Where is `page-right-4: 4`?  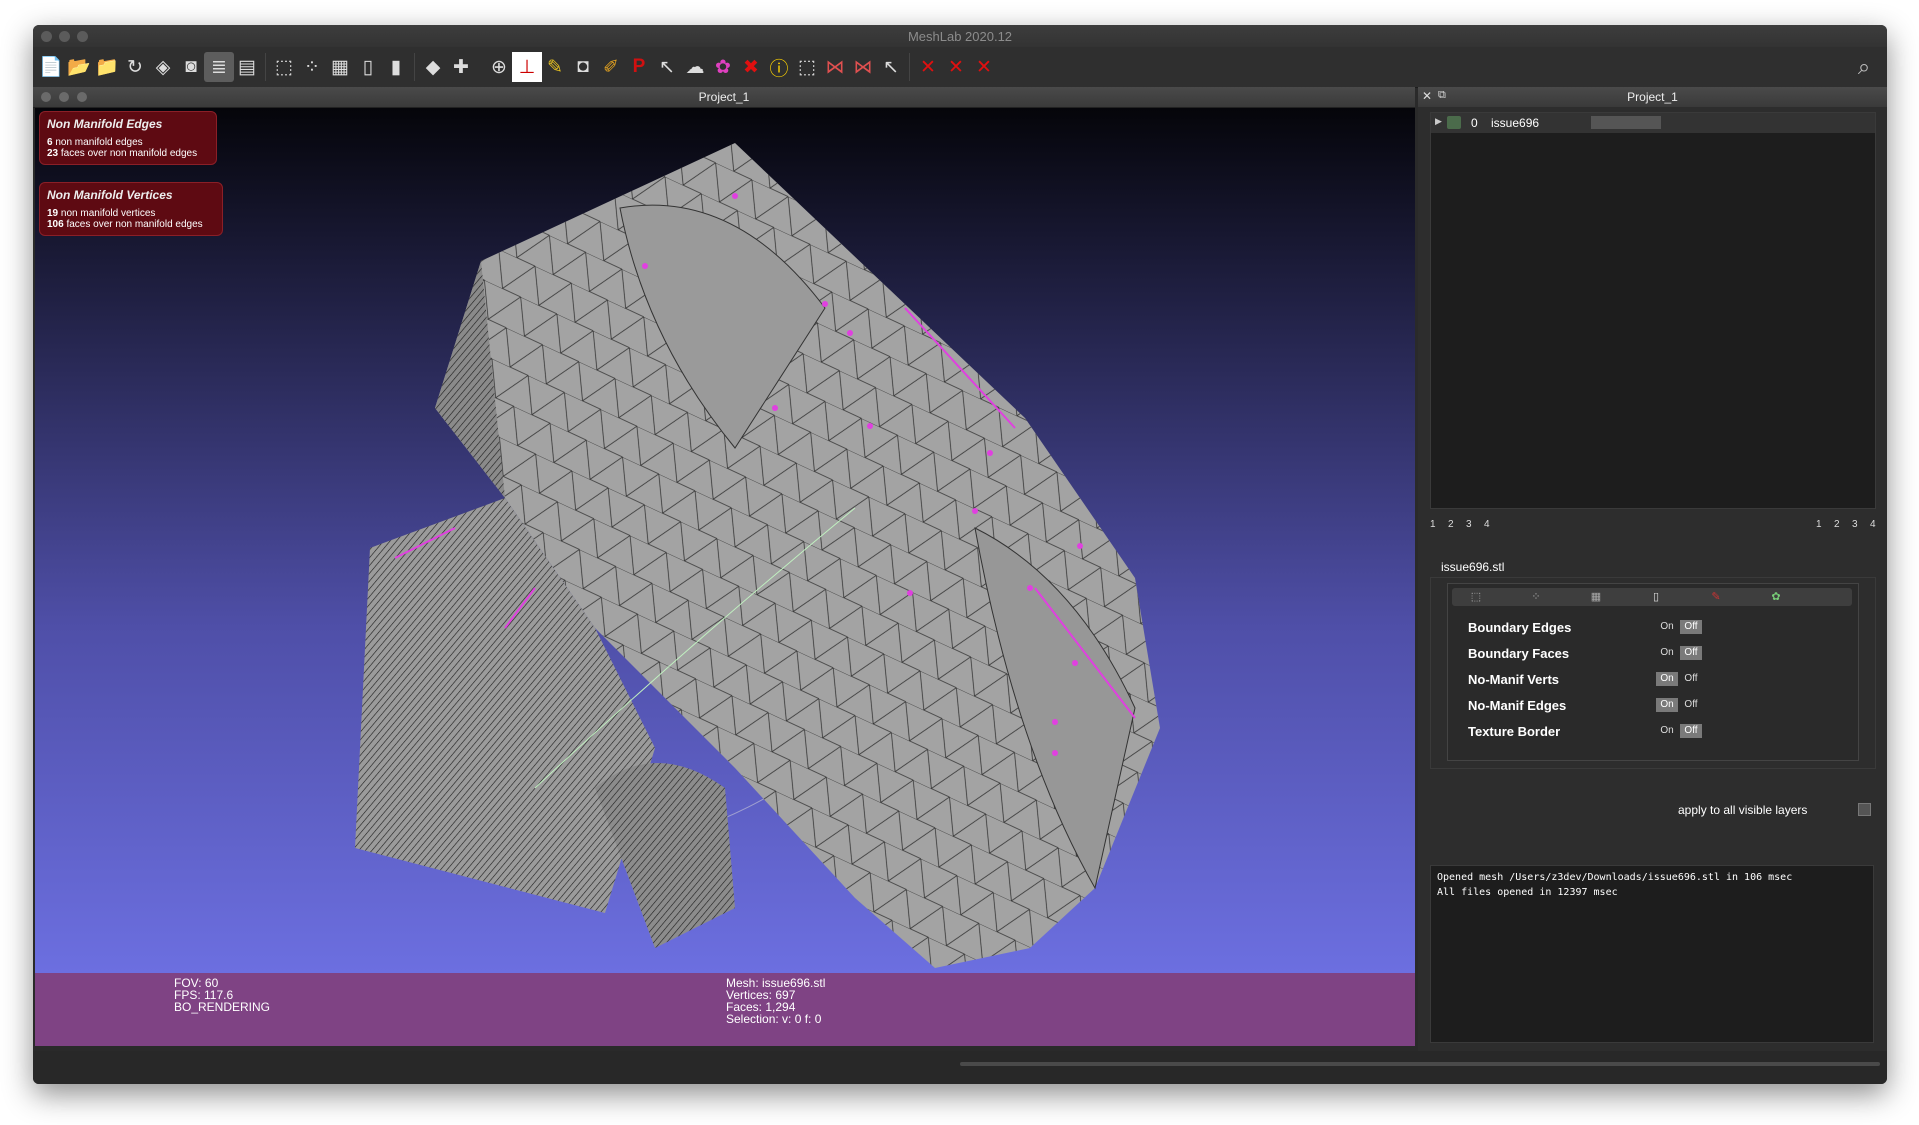 page-right-4: 4 is located at coordinates (1873, 524).